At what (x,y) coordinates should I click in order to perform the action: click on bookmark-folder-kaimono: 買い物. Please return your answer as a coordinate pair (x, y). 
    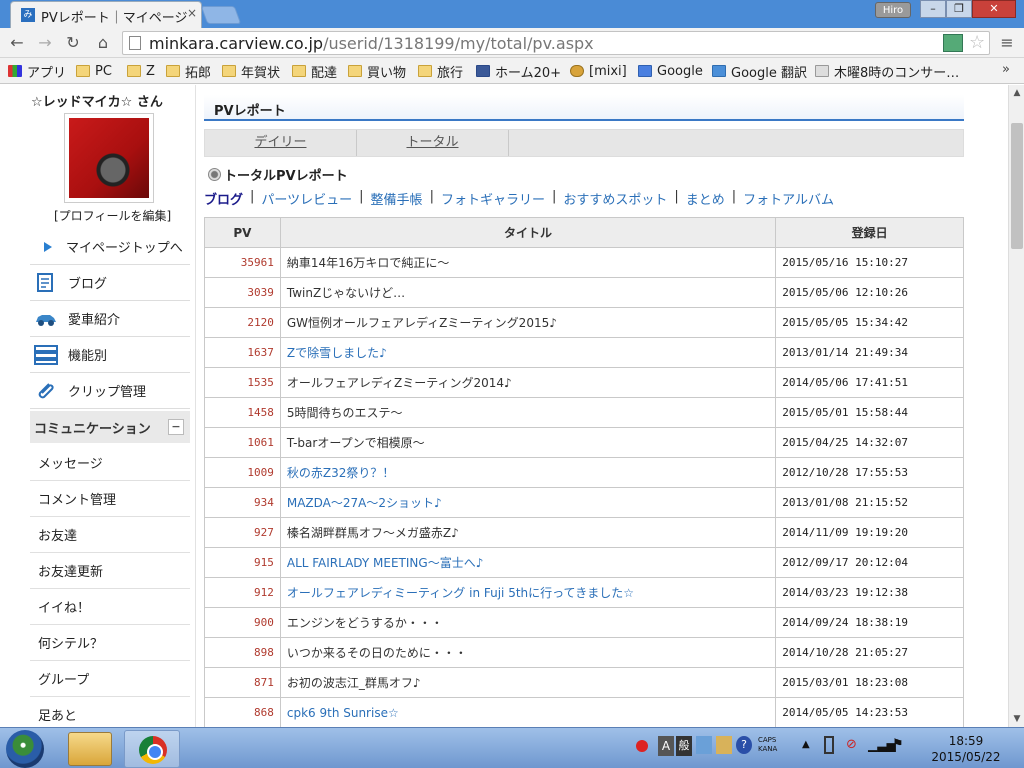
    Looking at the image, I should click on (377, 71).